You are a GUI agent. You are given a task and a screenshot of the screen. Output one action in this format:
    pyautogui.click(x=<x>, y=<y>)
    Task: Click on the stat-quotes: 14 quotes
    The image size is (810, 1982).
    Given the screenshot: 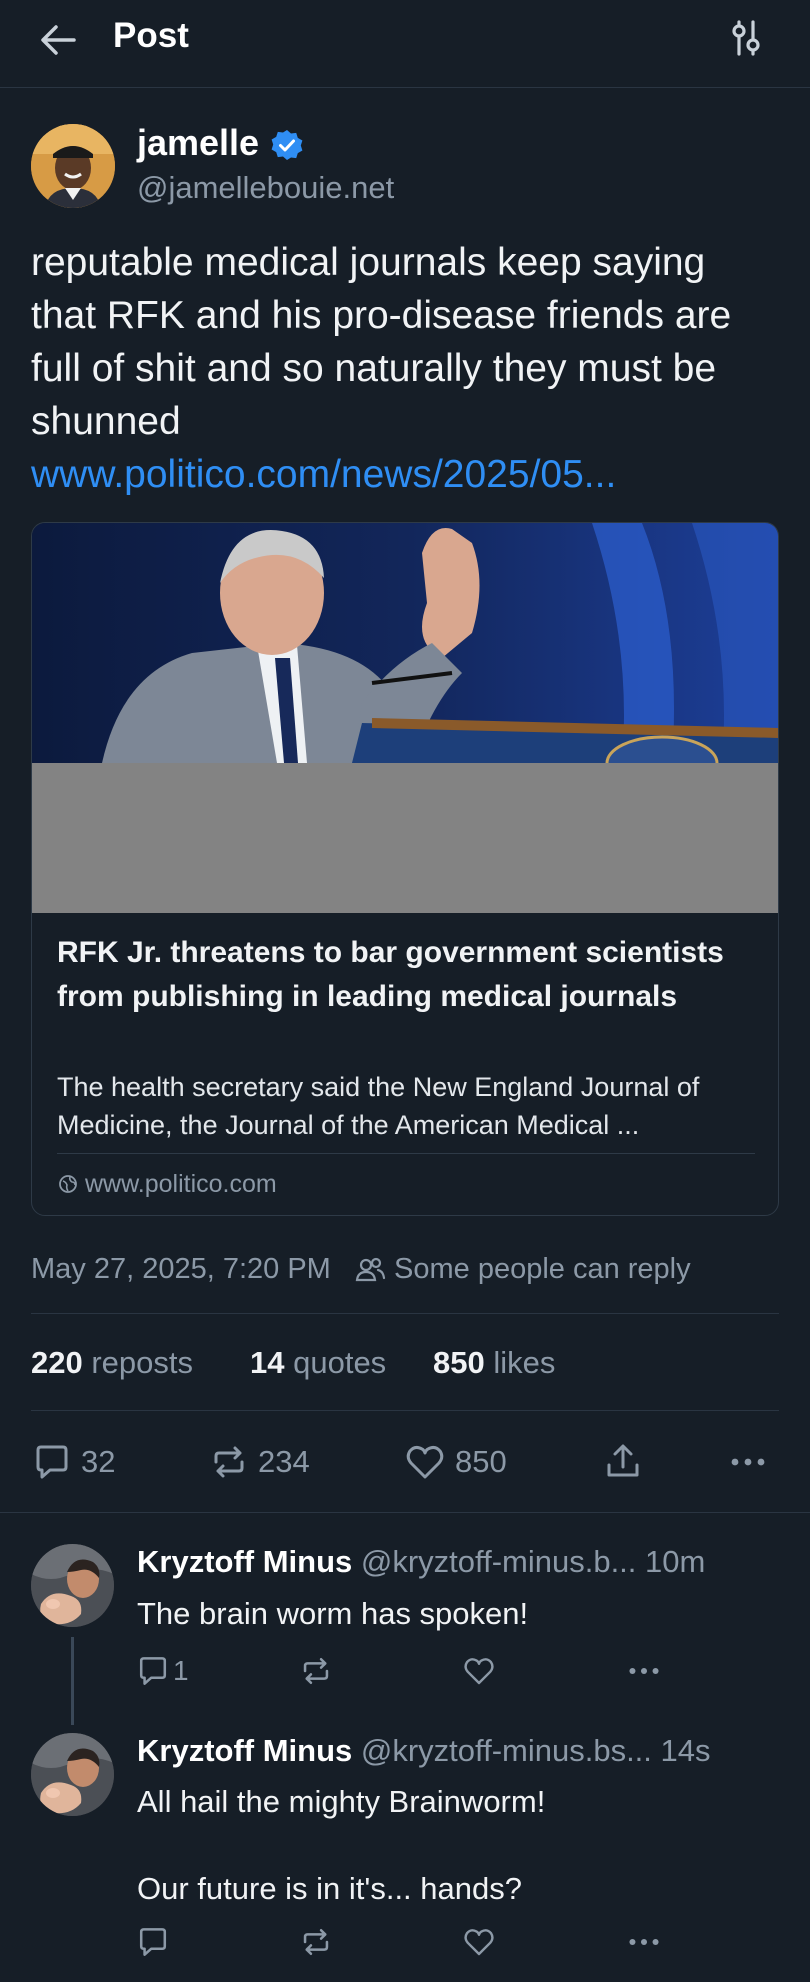 What is the action you would take?
    pyautogui.click(x=318, y=1363)
    